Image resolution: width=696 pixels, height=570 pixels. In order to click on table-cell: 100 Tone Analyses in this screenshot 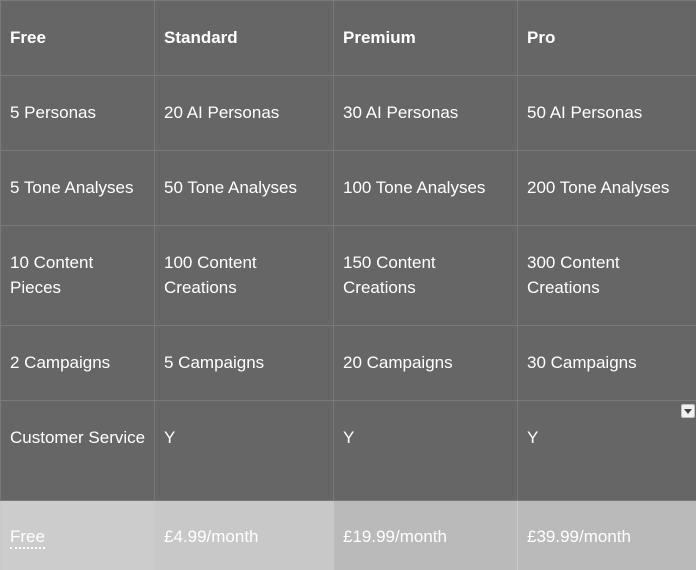, I will do `click(425, 188)`.